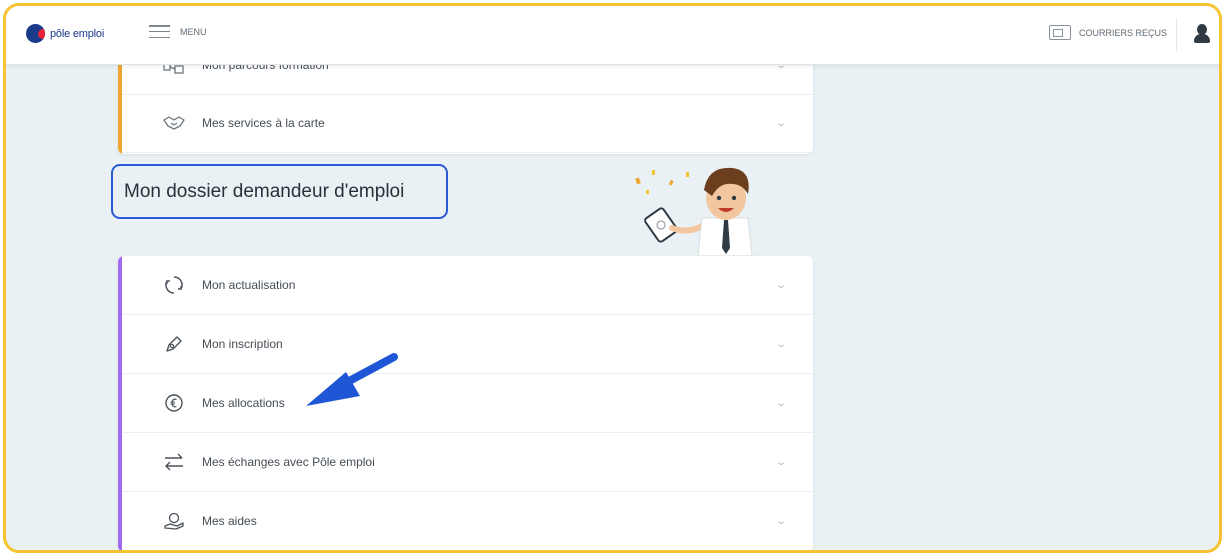 This screenshot has height=553, width=1225. Describe the element at coordinates (242, 344) in the screenshot. I see `list-item-label: Mon inscription` at that location.